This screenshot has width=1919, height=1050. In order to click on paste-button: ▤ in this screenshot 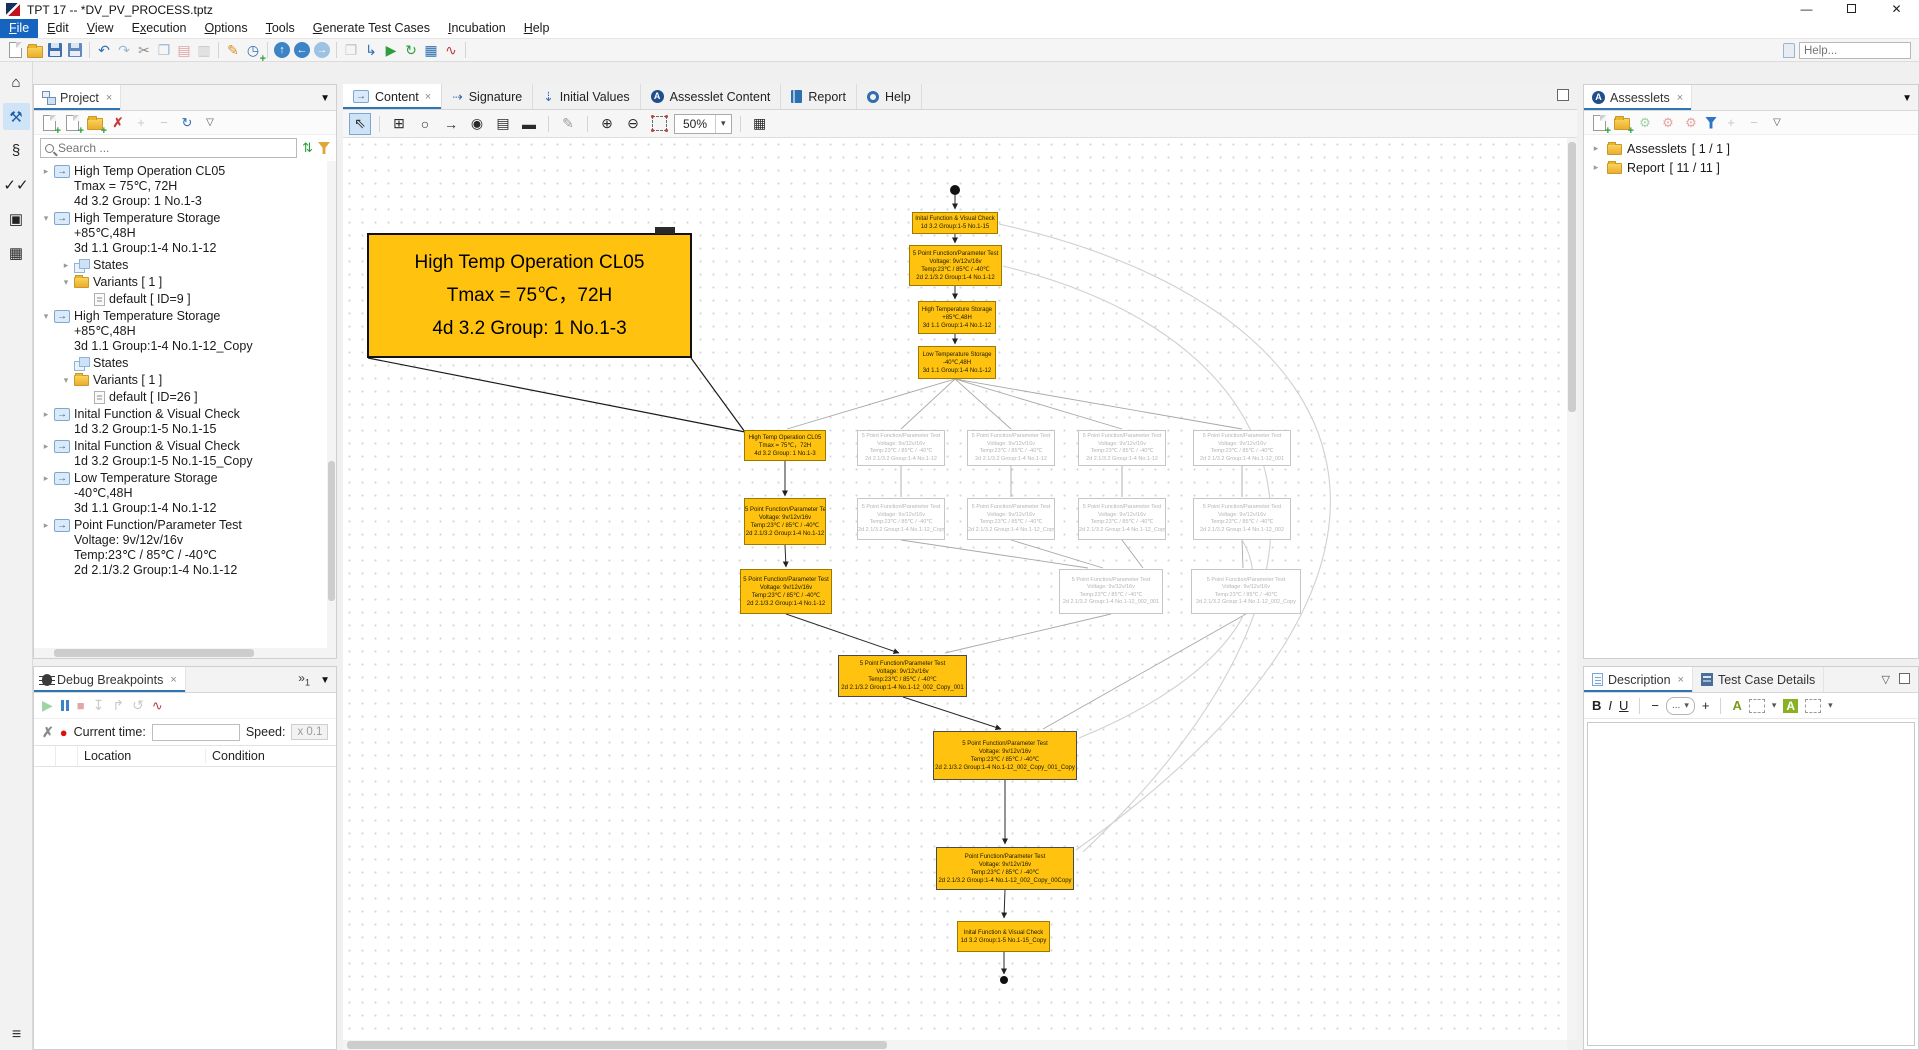, I will do `click(184, 50)`.